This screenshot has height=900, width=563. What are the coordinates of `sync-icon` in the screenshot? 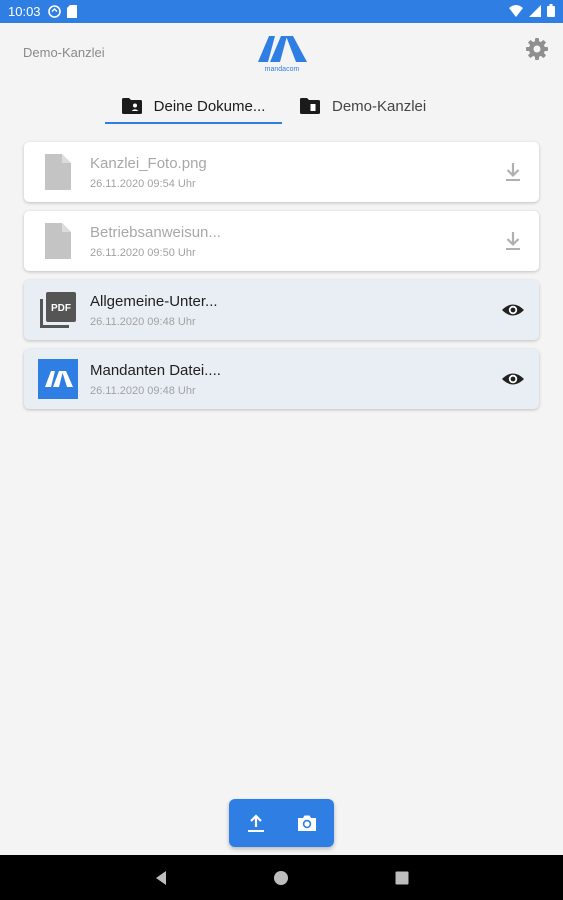 It's located at (54, 11).